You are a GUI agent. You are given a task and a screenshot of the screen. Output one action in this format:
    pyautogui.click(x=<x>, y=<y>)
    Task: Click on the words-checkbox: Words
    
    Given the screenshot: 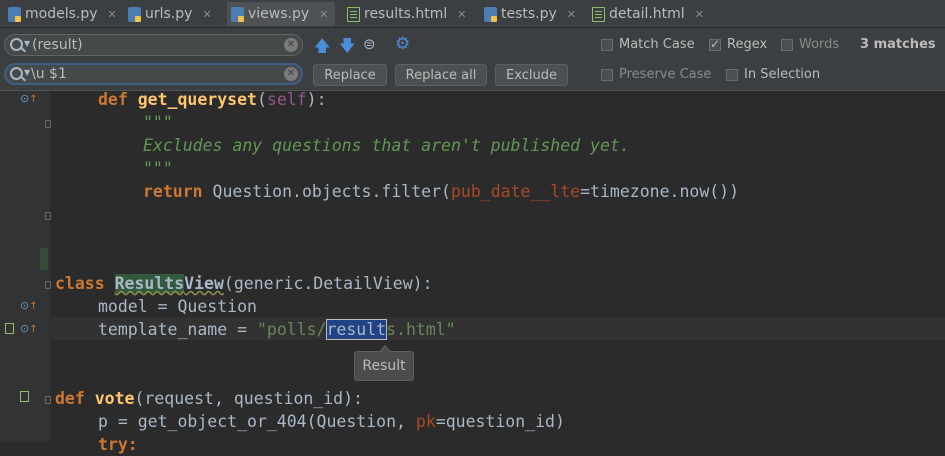 What is the action you would take?
    pyautogui.click(x=810, y=44)
    